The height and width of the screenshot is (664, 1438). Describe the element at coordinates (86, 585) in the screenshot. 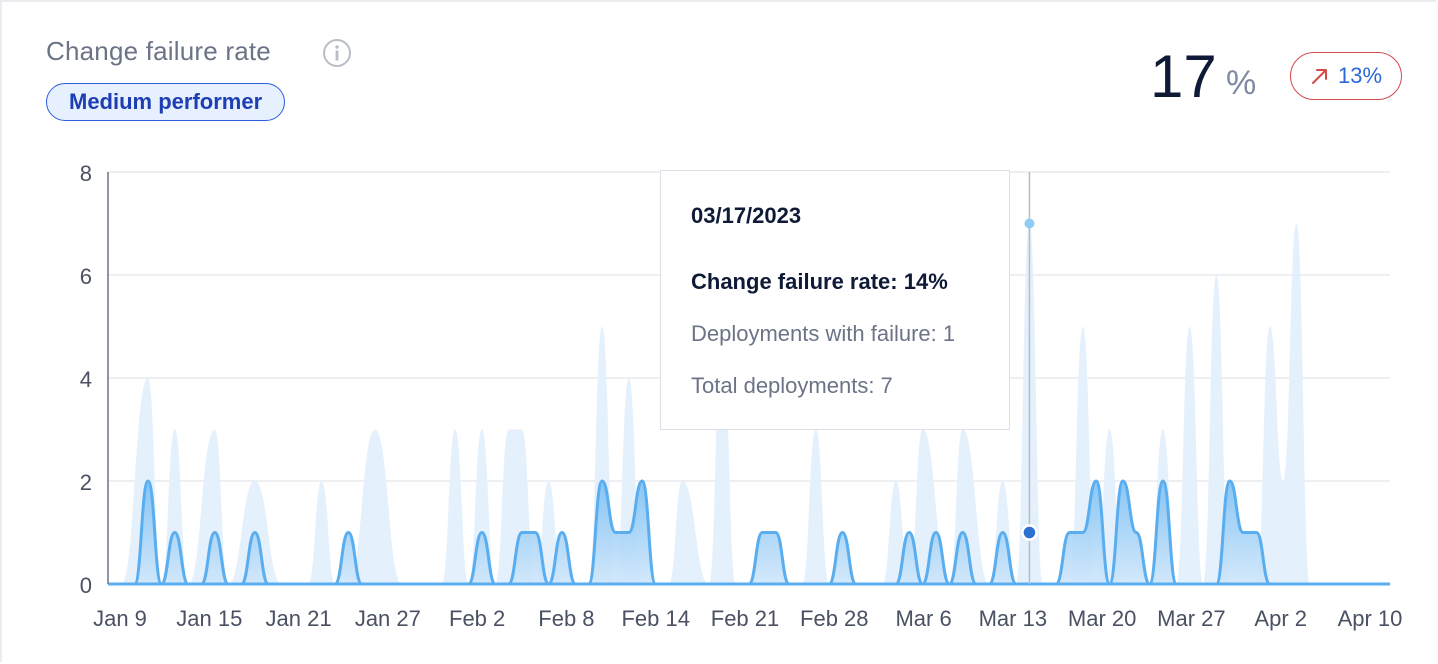

I see `y-tick-label: 0` at that location.